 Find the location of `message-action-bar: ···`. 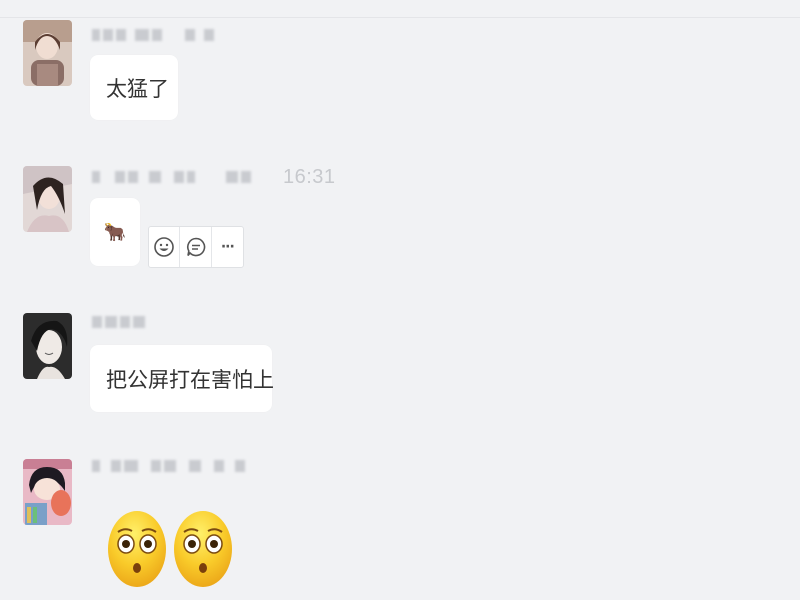

message-action-bar: ··· is located at coordinates (196, 247).